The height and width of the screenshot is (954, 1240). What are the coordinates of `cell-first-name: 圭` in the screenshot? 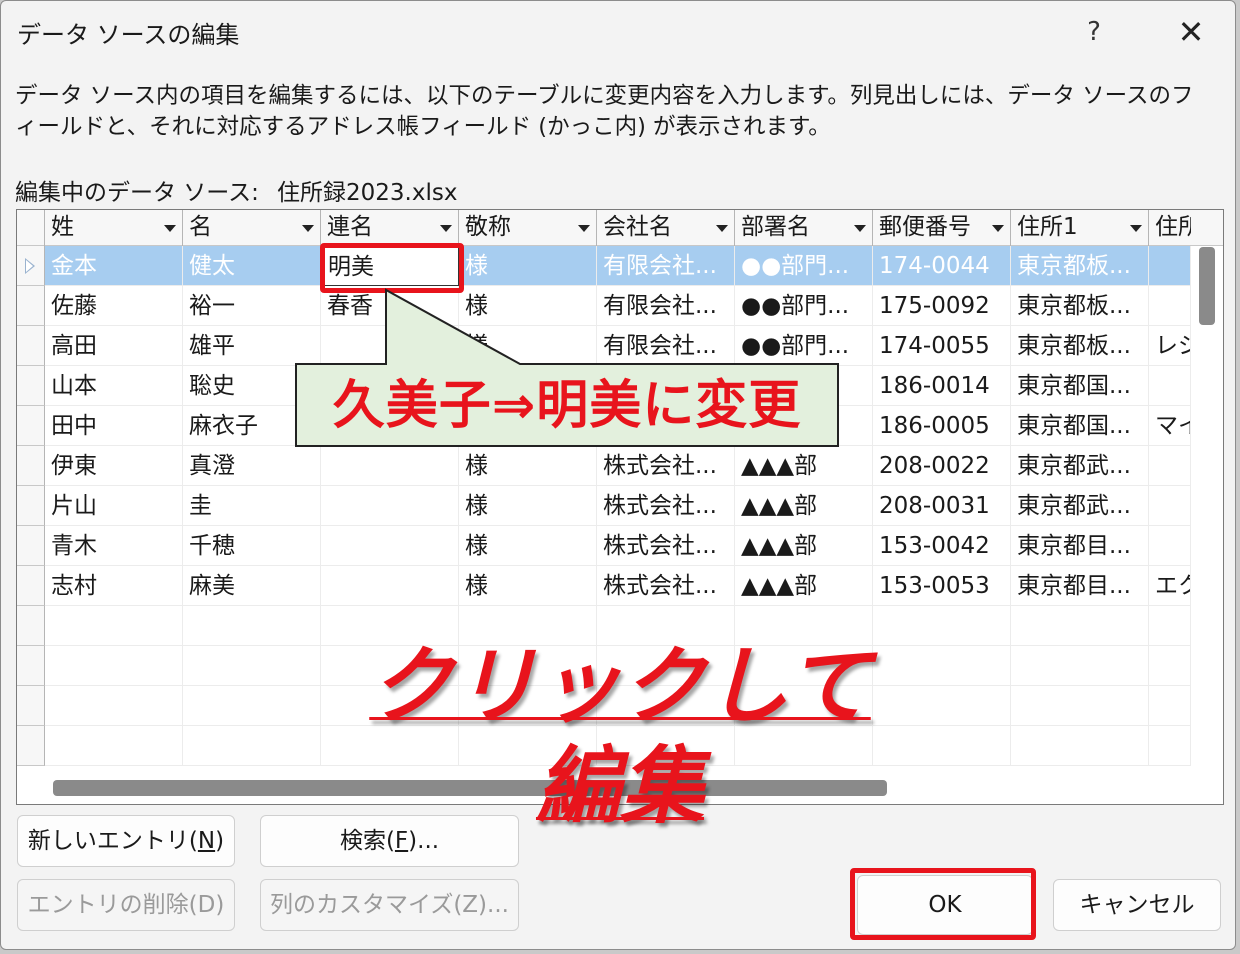 It's located at (252, 506).